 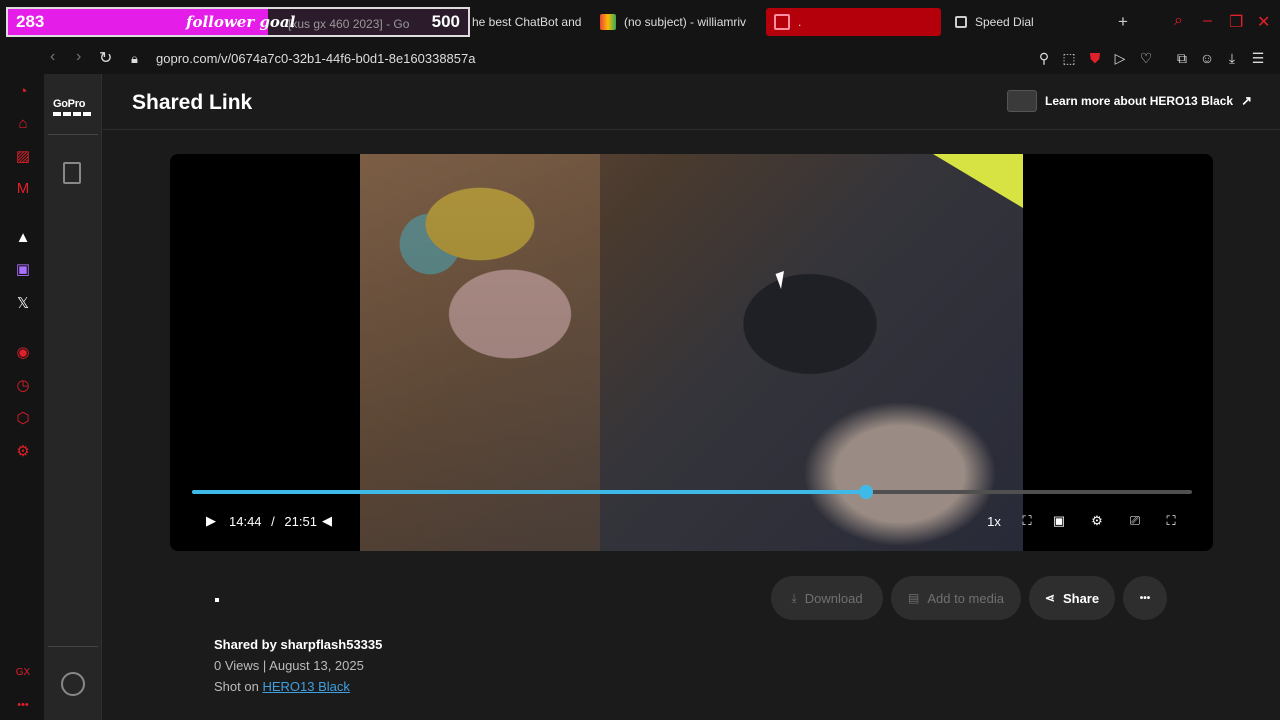 What do you see at coordinates (300, 521) in the screenshot?
I see `duration: 21:51` at bounding box center [300, 521].